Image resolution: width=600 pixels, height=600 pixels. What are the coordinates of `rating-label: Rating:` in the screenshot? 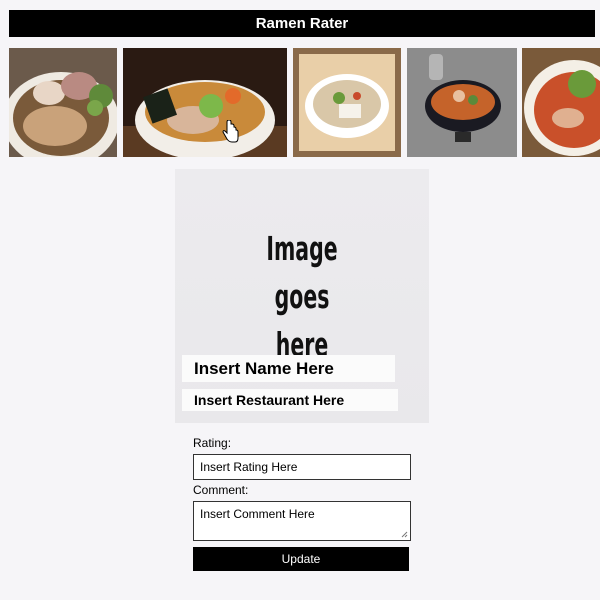 It's located at (212, 443).